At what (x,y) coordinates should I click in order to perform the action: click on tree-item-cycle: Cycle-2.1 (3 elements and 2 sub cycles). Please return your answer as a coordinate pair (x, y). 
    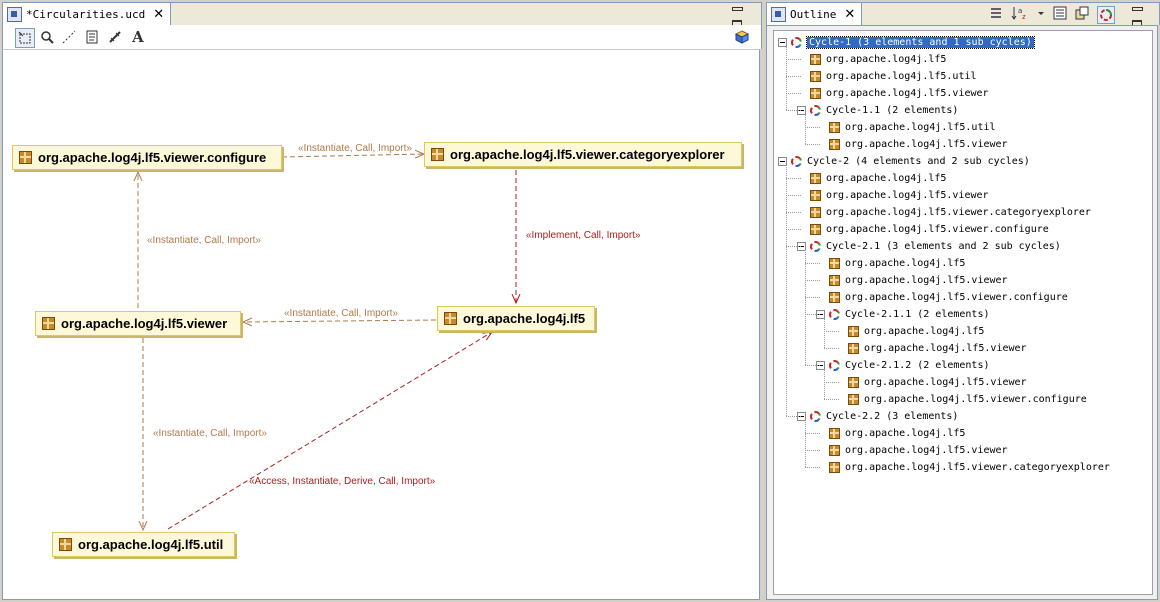
    Looking at the image, I should click on (929, 246).